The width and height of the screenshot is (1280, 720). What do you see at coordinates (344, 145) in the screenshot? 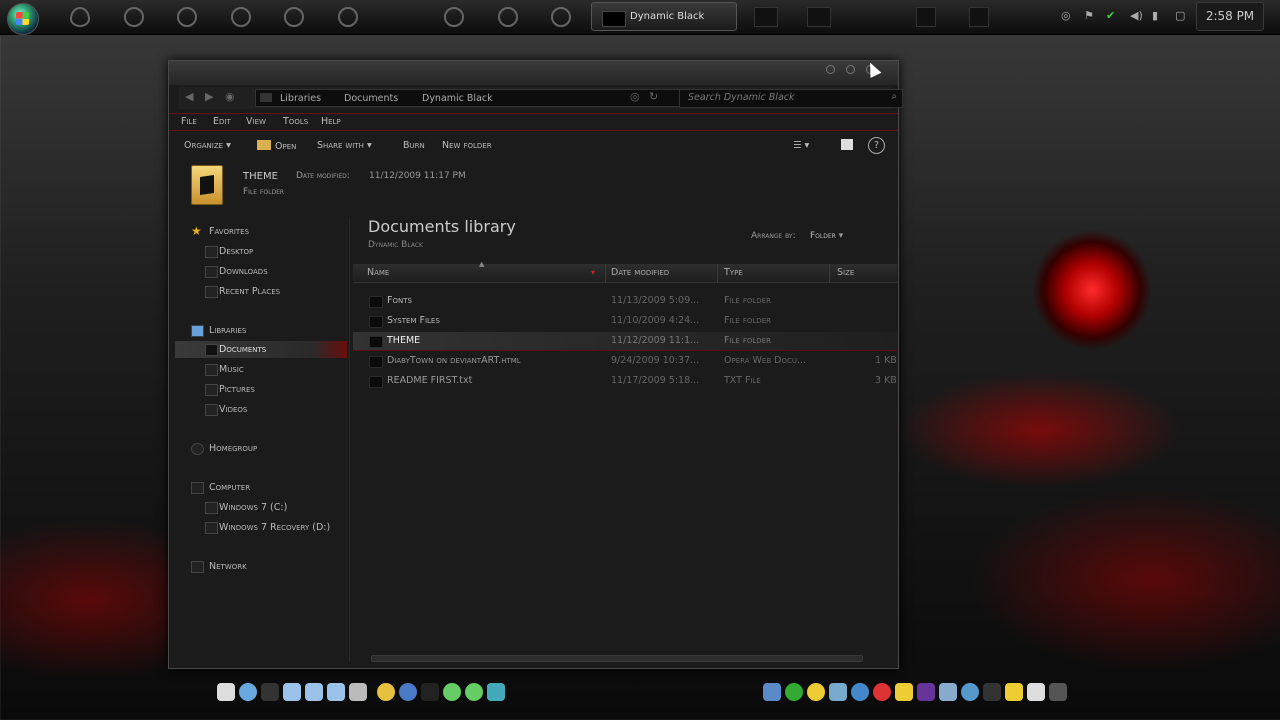
I see `share-with-button: Share with ▾` at bounding box center [344, 145].